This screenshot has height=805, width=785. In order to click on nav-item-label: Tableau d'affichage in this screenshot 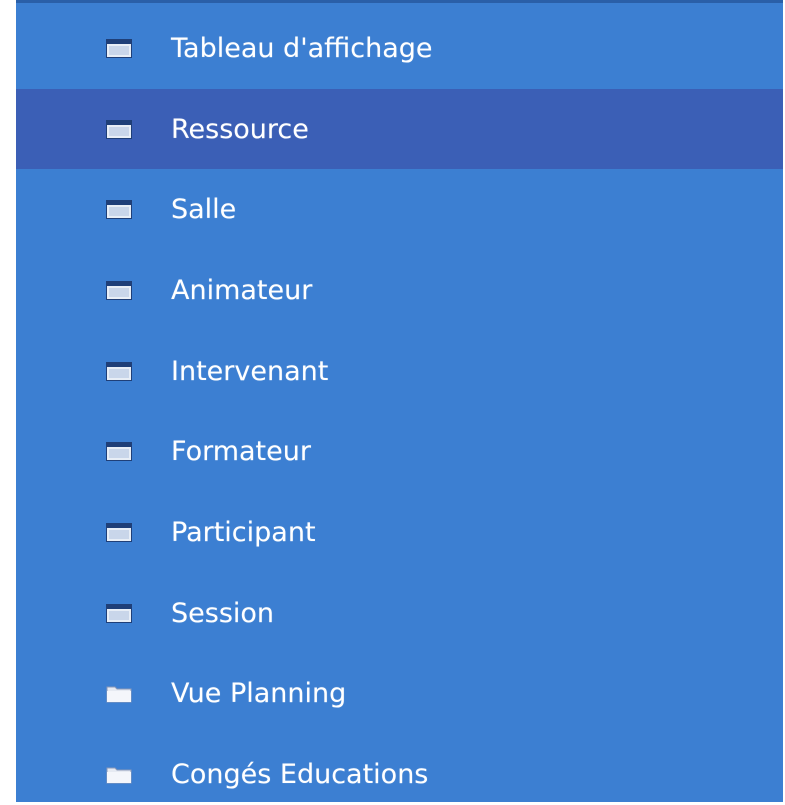, I will do `click(302, 48)`.